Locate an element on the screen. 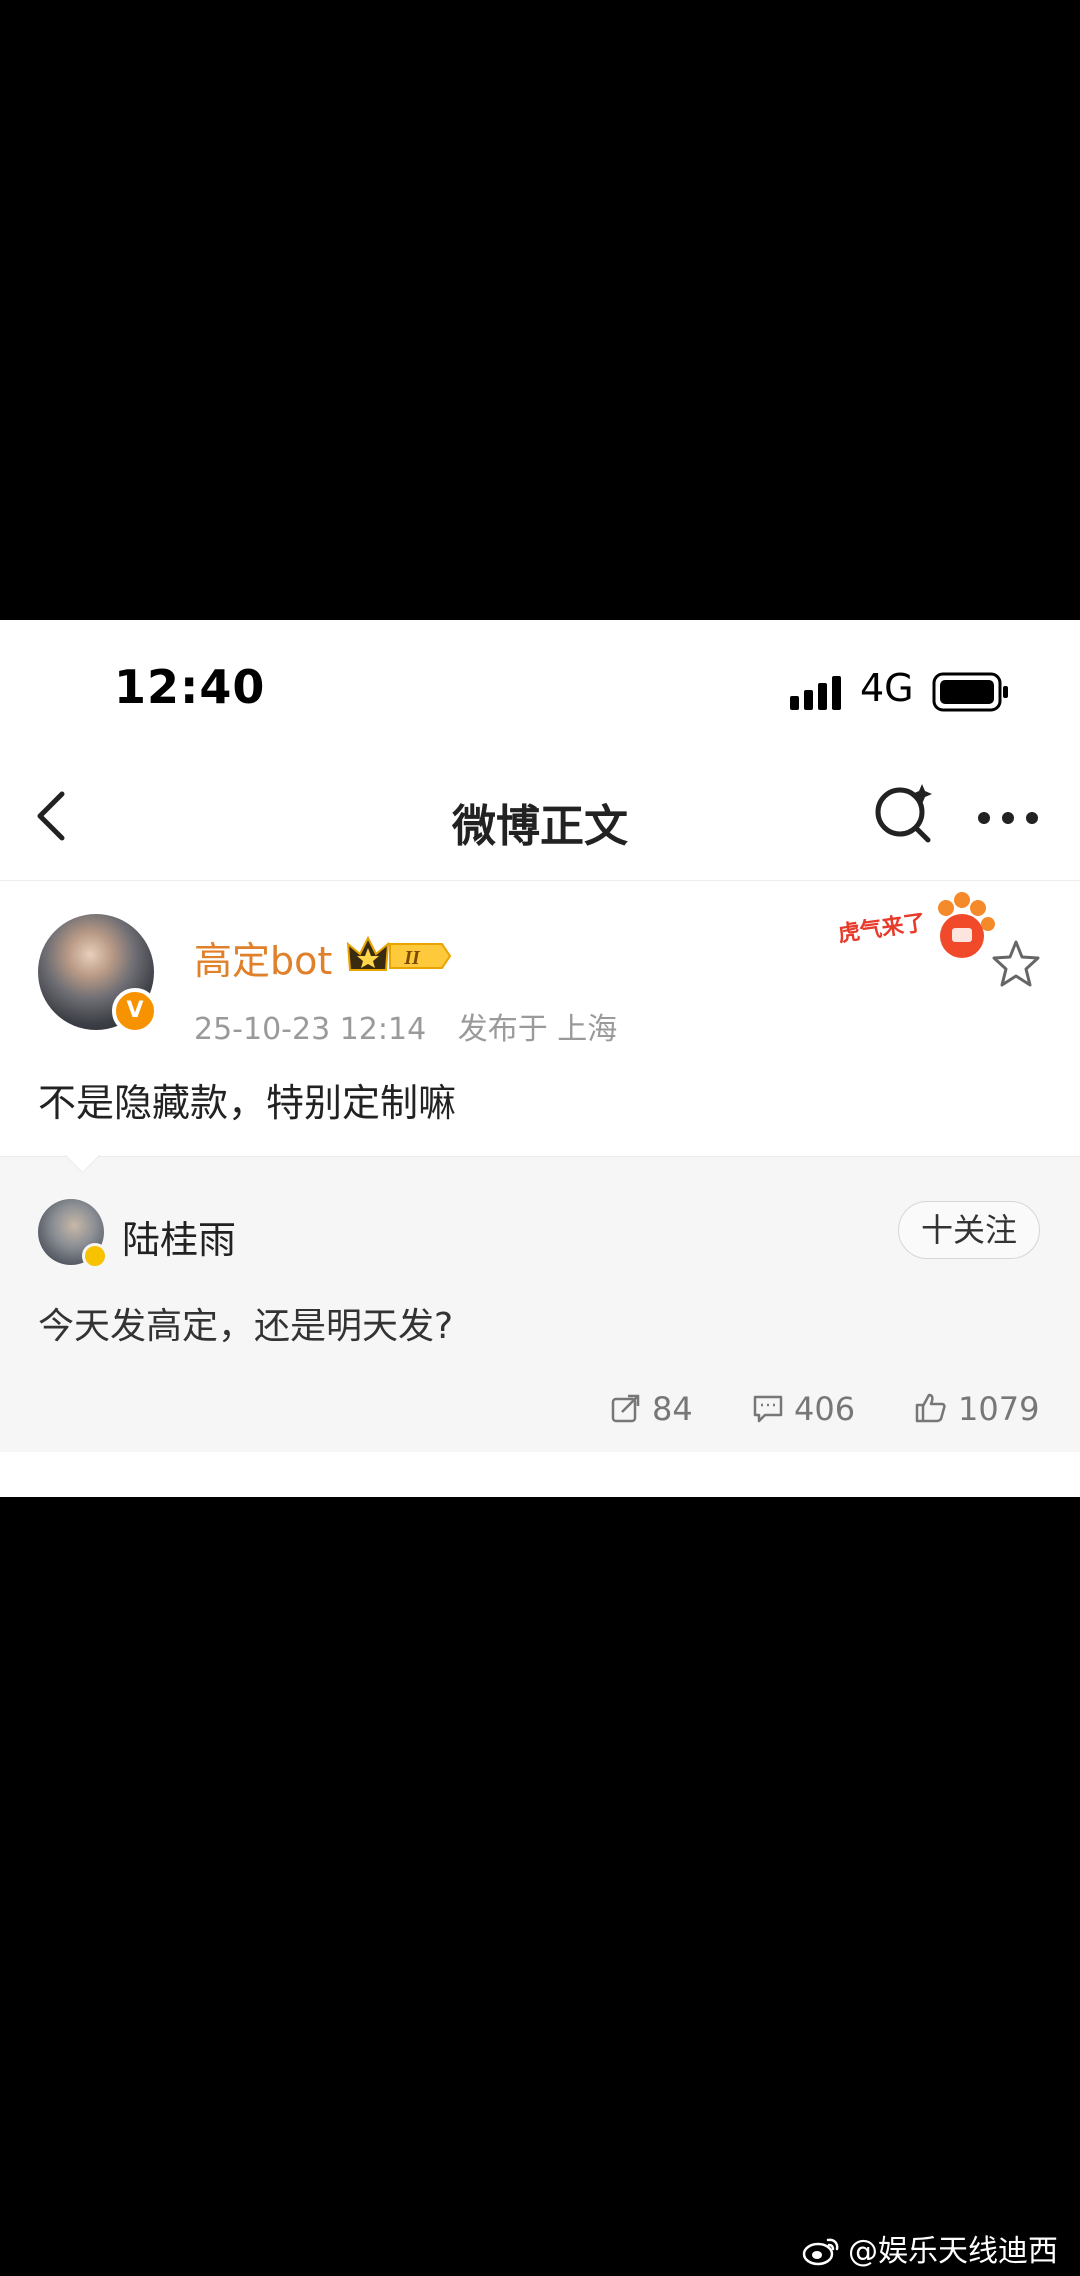  tiger-paw-sticker: 虎气来了 is located at coordinates (916, 925).